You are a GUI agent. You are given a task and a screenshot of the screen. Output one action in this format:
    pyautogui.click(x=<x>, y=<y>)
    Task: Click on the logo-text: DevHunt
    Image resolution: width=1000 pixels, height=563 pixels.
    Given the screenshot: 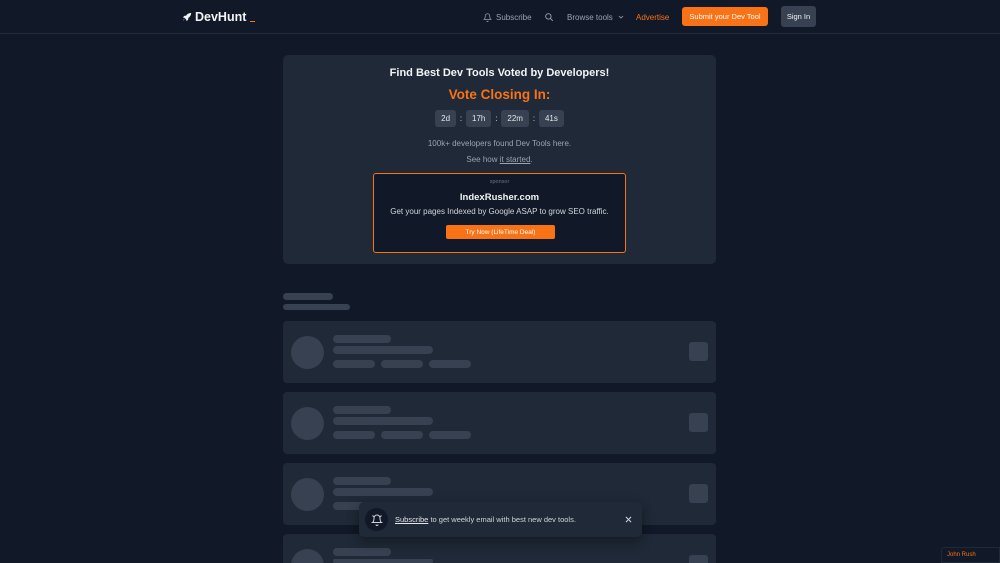 What is the action you would take?
    pyautogui.click(x=221, y=17)
    